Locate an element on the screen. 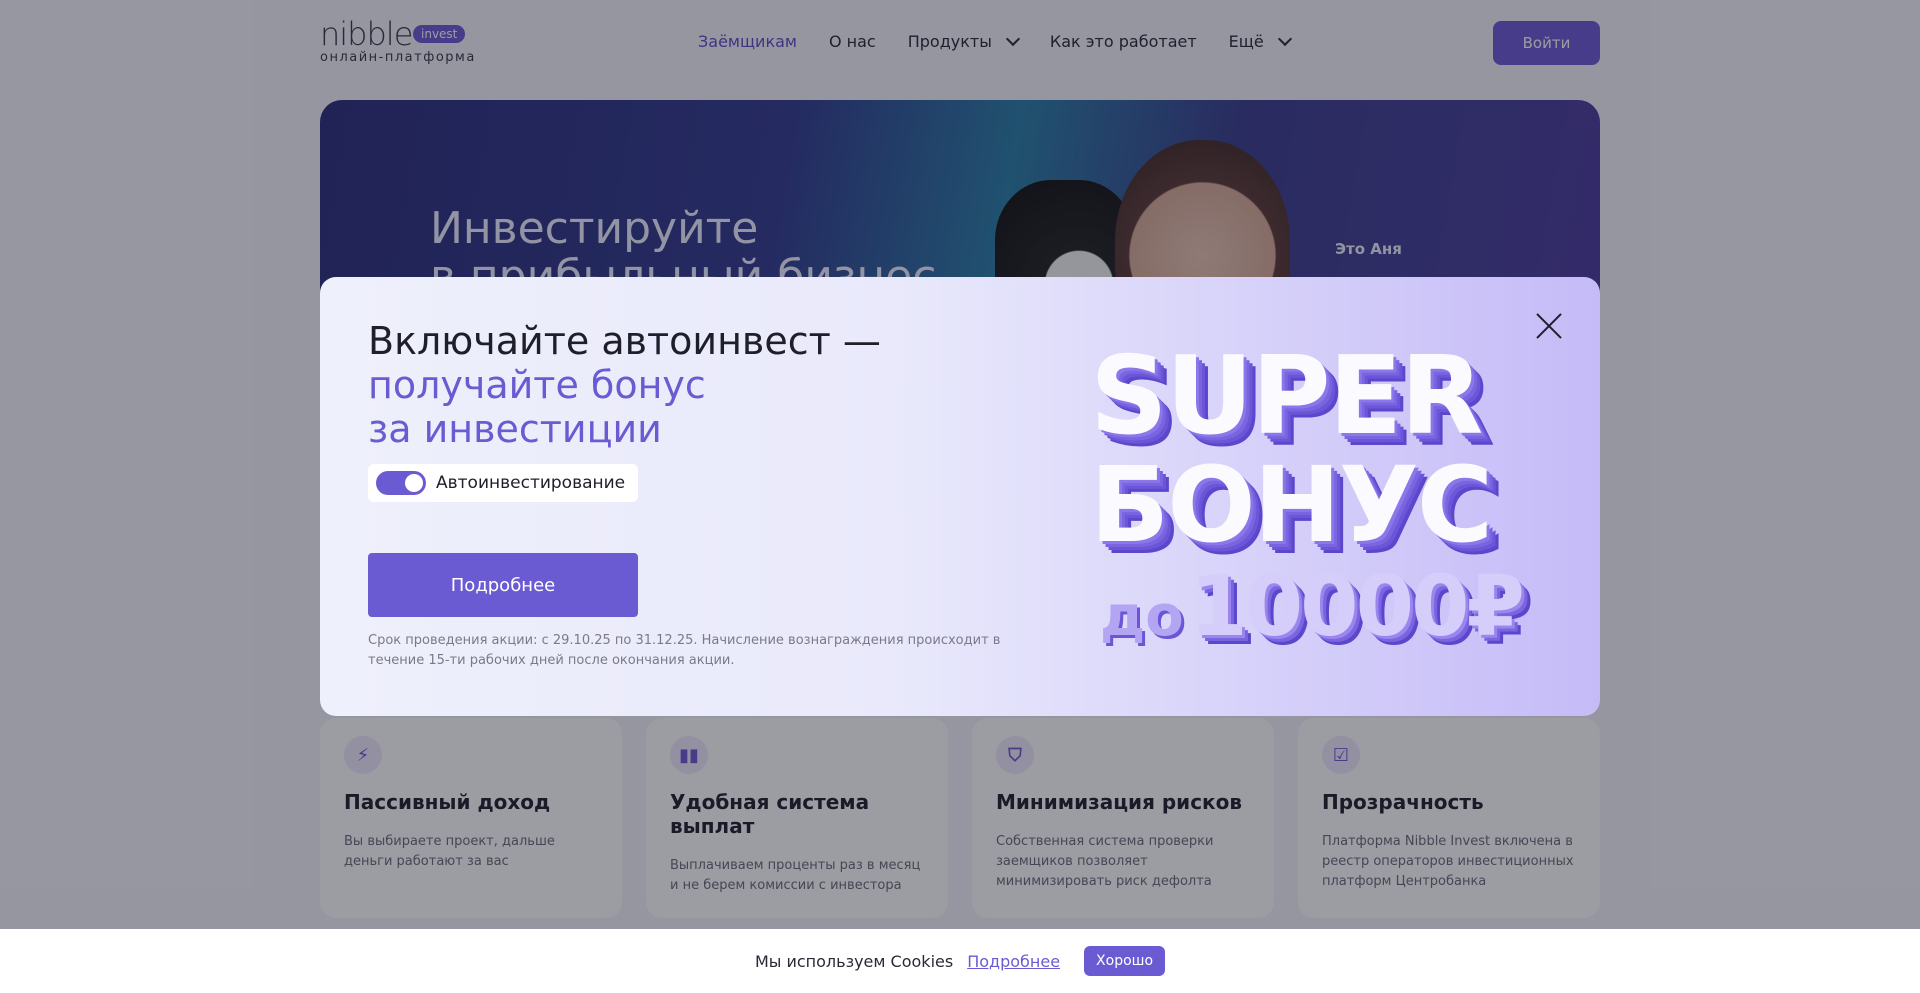 The height and width of the screenshot is (993, 1920). cookie-text: Мы используем Cookies is located at coordinates (854, 961).